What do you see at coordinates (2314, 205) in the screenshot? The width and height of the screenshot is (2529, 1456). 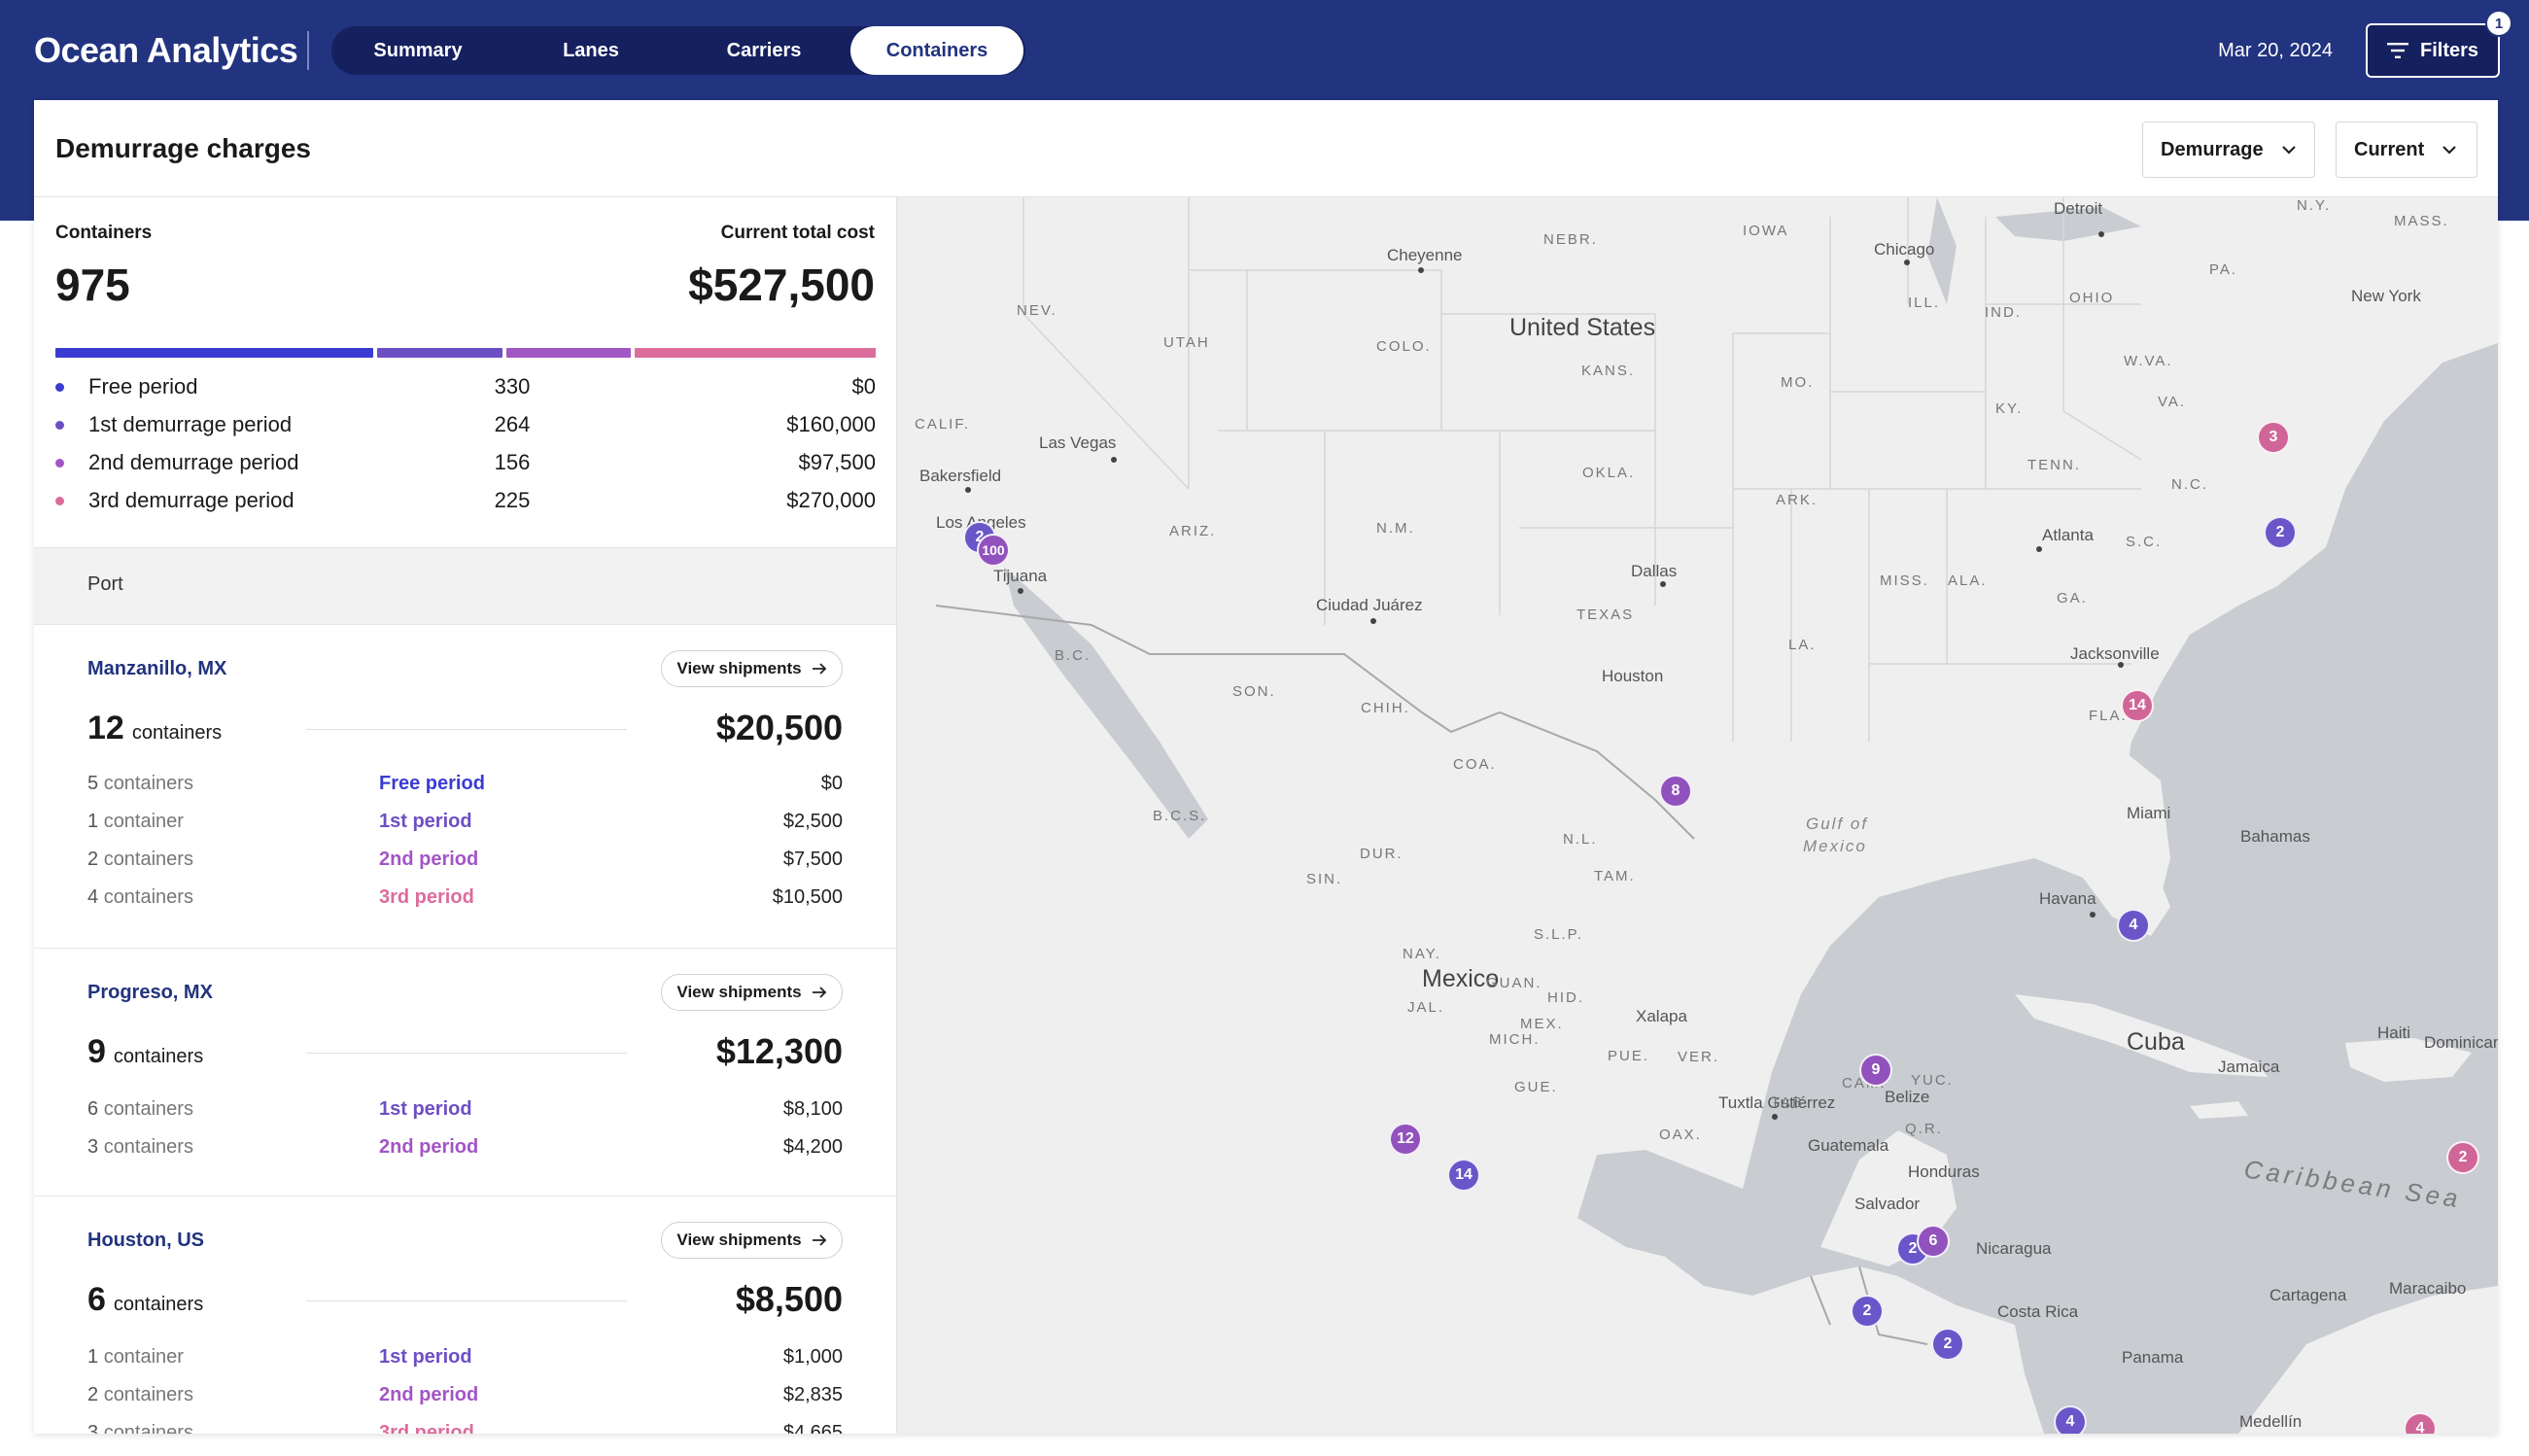 I see `map-label-state: N.Y.` at bounding box center [2314, 205].